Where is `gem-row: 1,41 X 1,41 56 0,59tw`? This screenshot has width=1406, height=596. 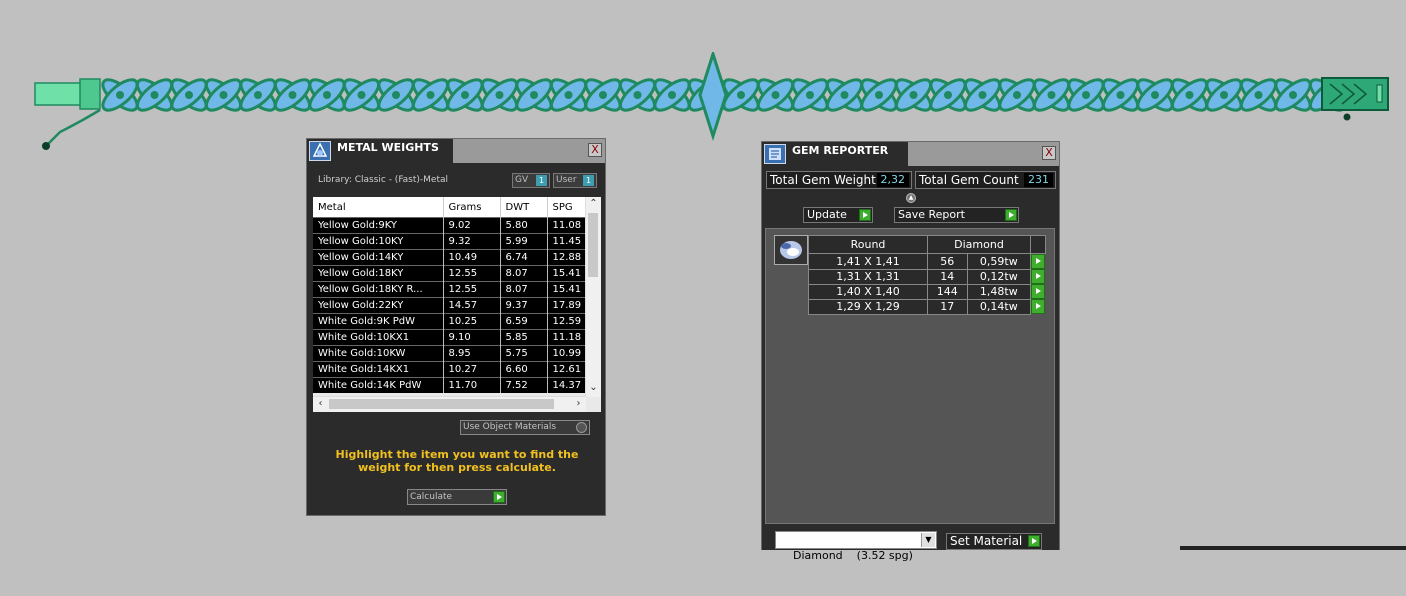 gem-row: 1,41 X 1,41 56 0,59tw is located at coordinates (926, 261).